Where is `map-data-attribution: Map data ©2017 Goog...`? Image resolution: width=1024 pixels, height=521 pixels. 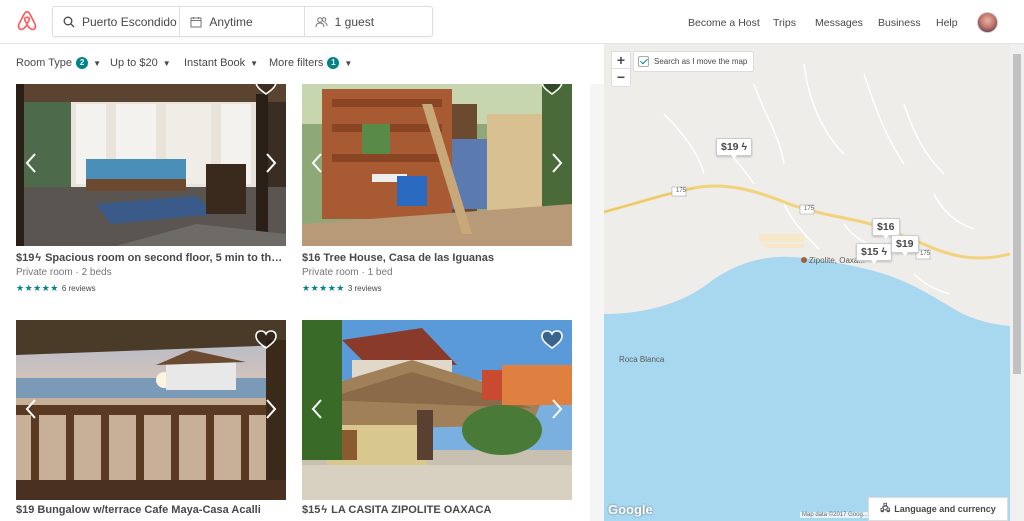
map-data-attribution: Map data ©2017 Goog... is located at coordinates (835, 515).